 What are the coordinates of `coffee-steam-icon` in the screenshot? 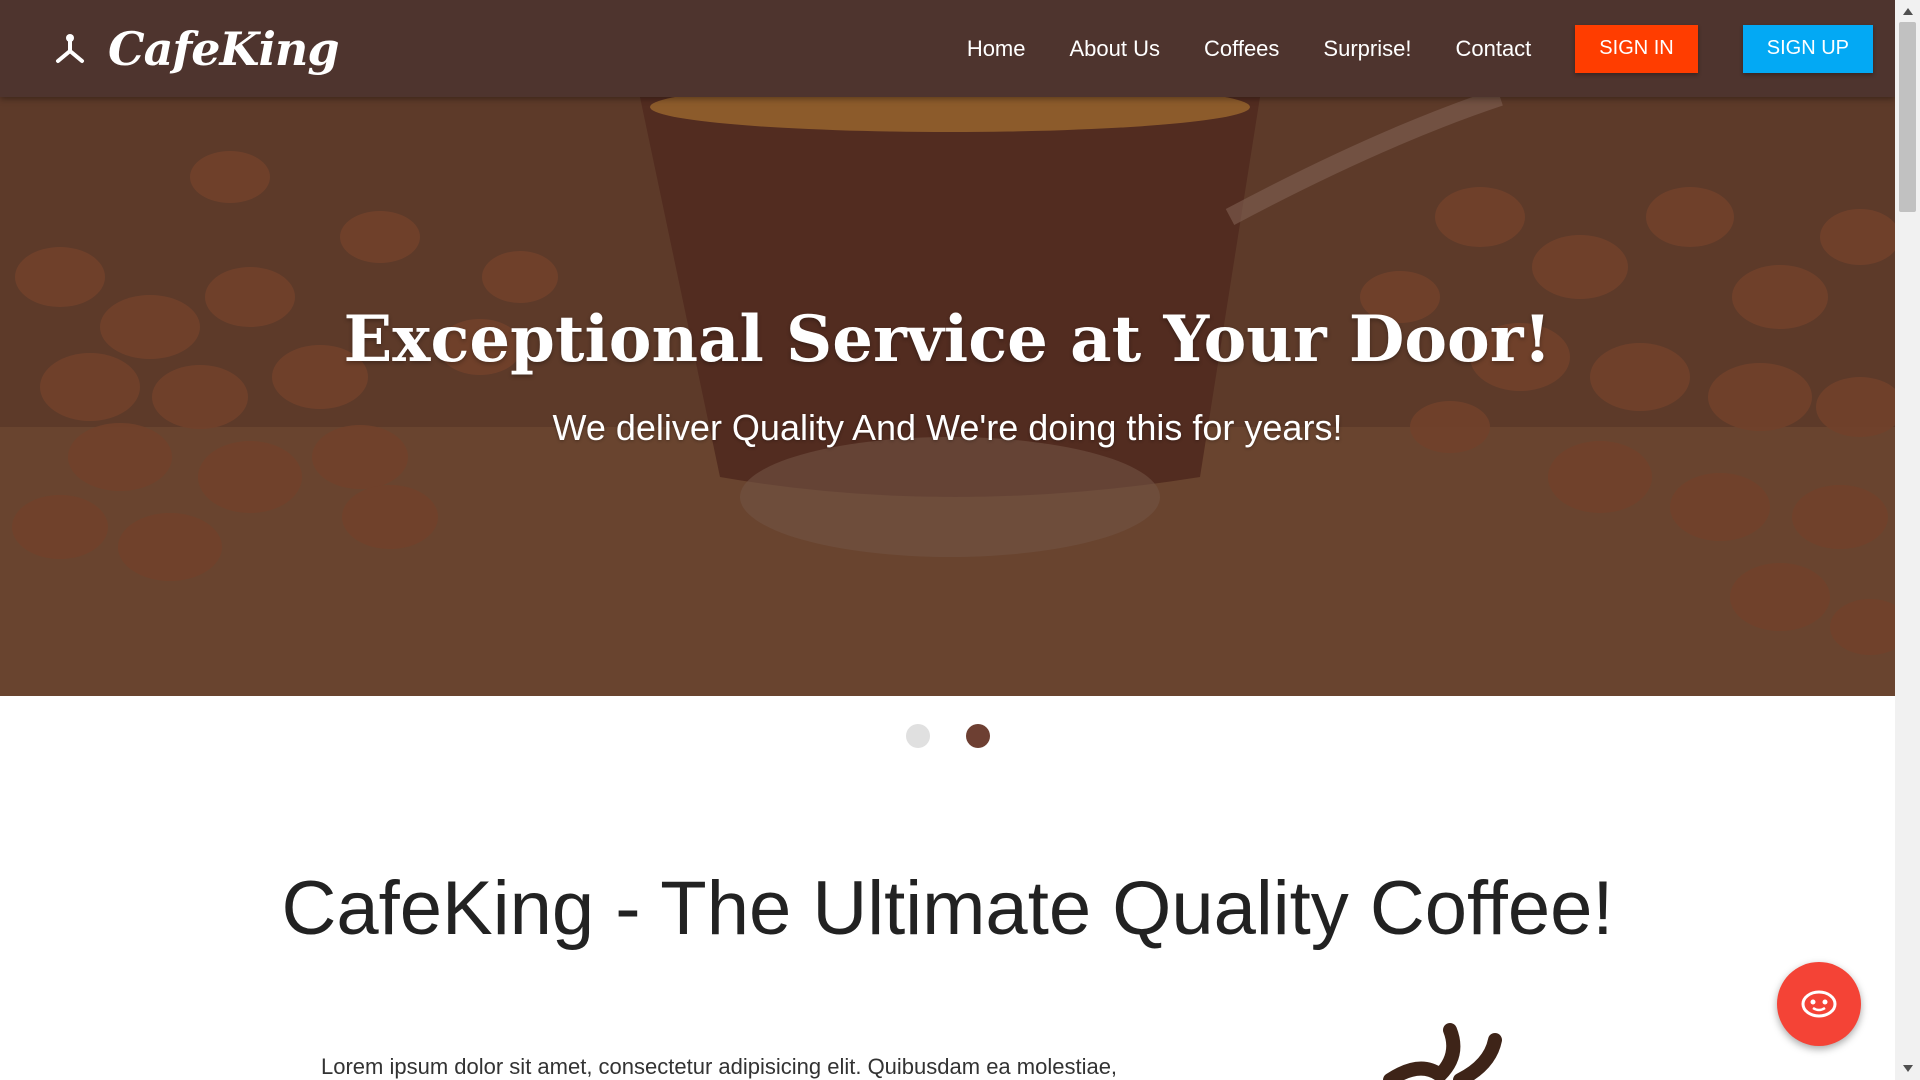 It's located at (1442, 1051).